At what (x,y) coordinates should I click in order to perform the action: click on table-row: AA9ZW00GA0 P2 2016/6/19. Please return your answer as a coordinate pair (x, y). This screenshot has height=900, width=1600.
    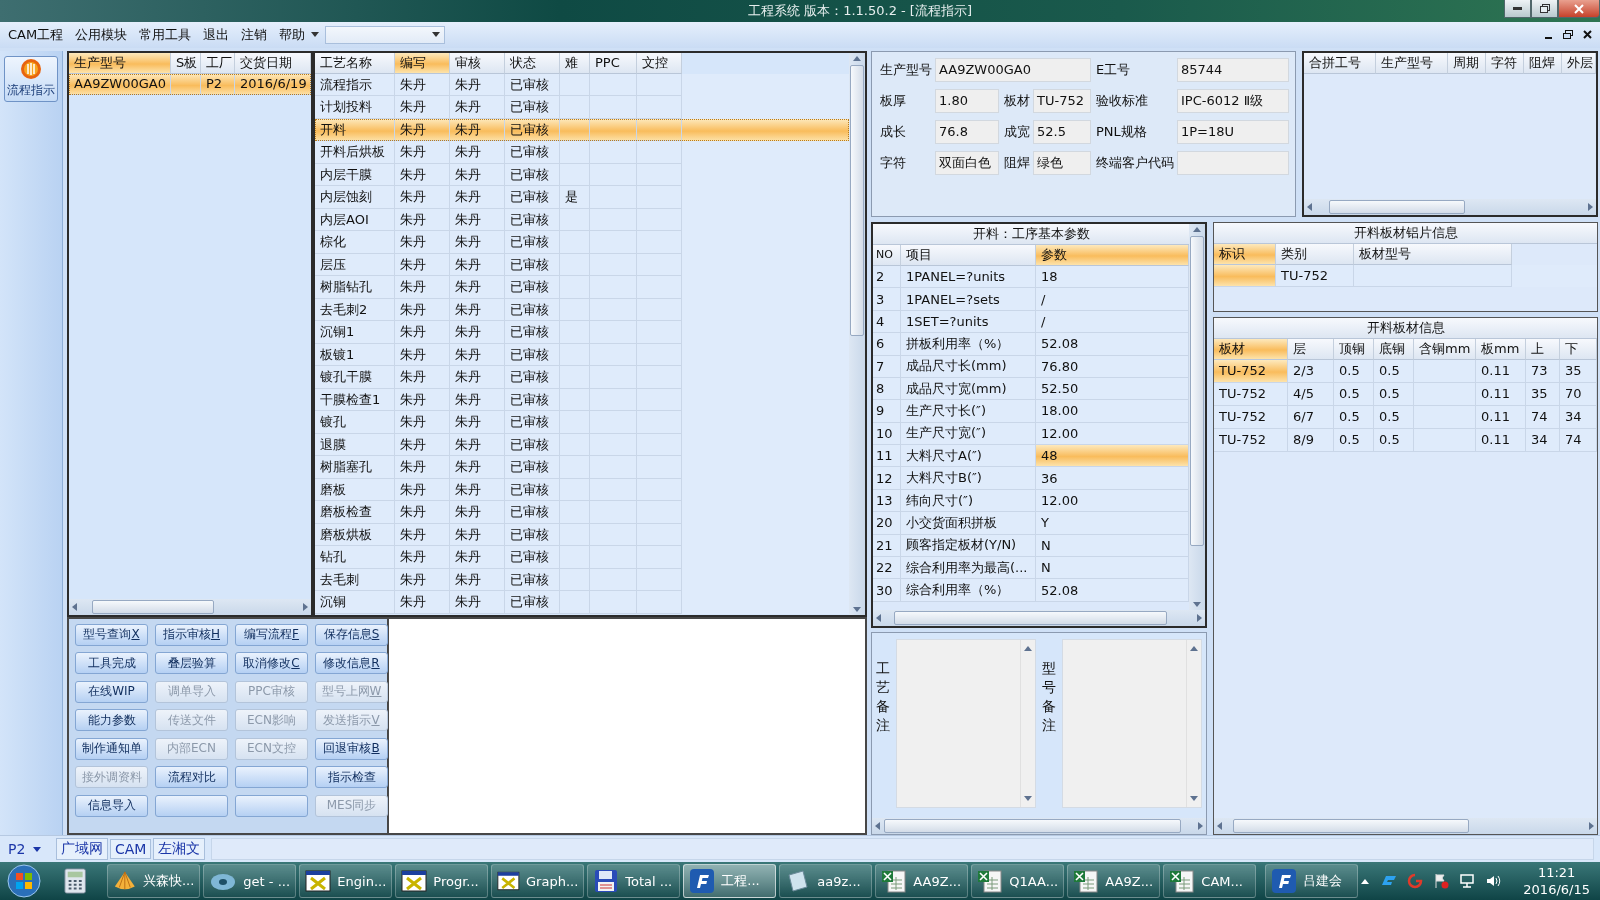
    Looking at the image, I should click on (190, 84).